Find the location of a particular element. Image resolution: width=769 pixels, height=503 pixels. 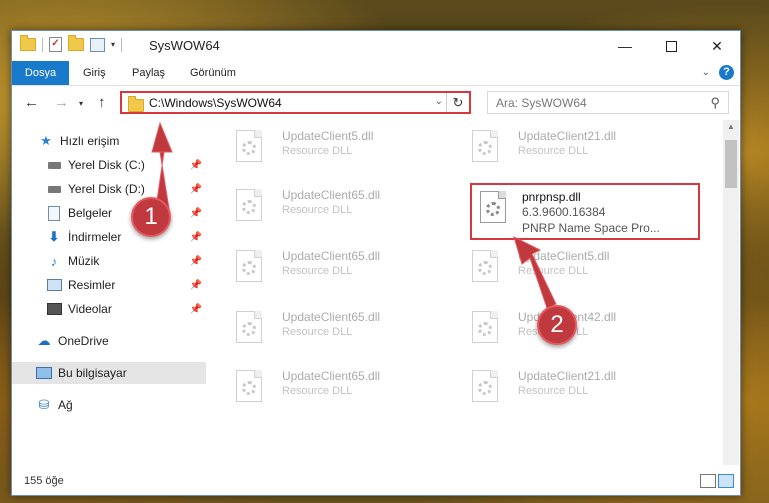

tab-share: Paylaş is located at coordinates (148, 73).